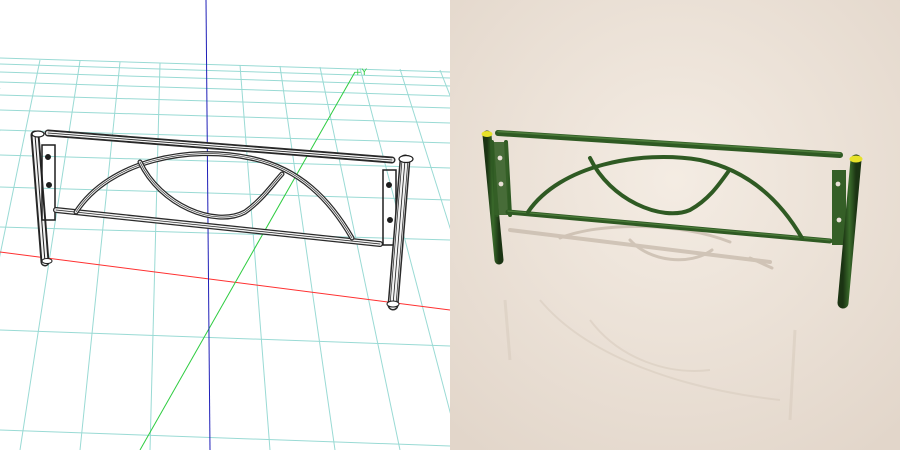  I want to click on right-post-cap, so click(856, 159).